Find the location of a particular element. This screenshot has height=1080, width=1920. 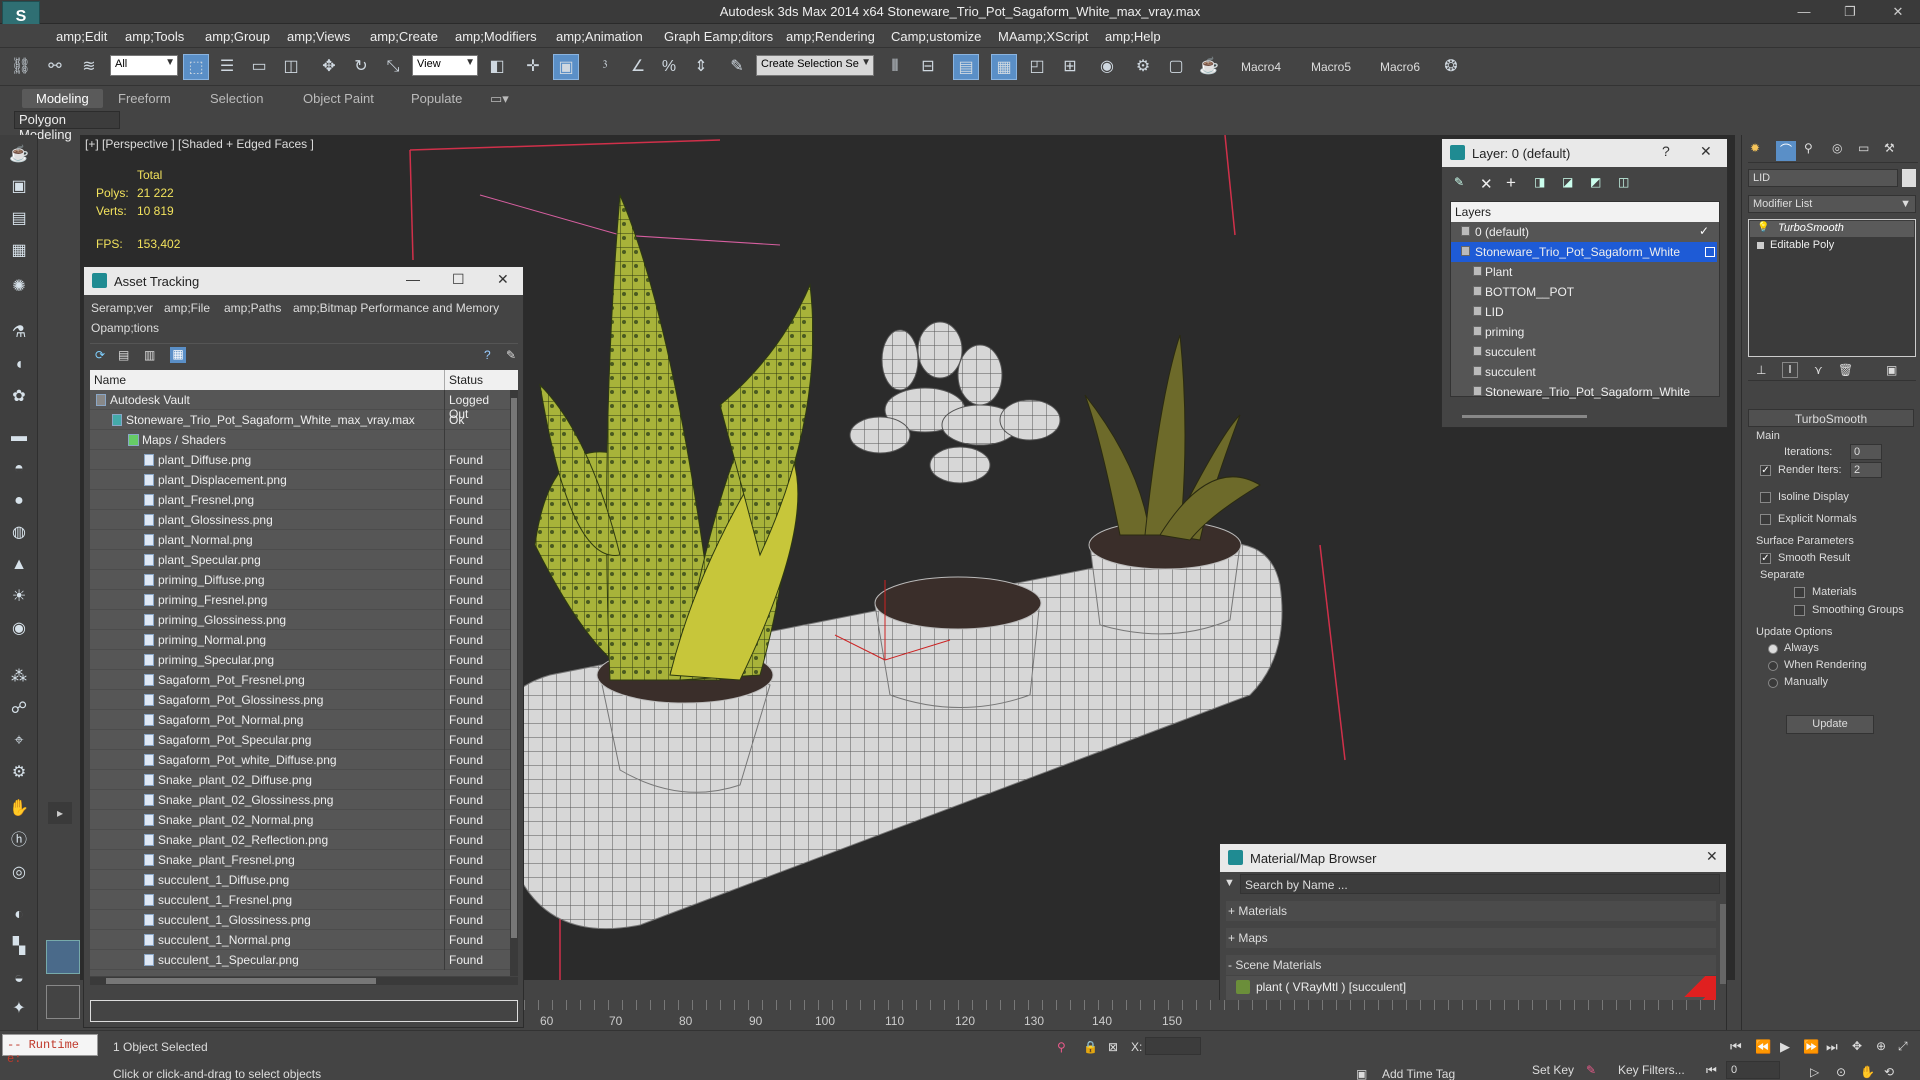

active-layer-check-icon: ✓ is located at coordinates (1704, 231).